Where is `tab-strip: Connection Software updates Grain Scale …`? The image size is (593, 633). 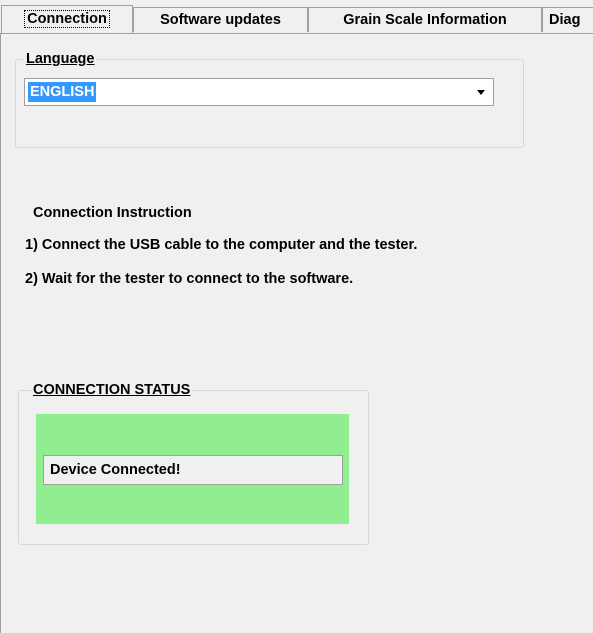
tab-strip: Connection Software updates Grain Scale … is located at coordinates (296, 17).